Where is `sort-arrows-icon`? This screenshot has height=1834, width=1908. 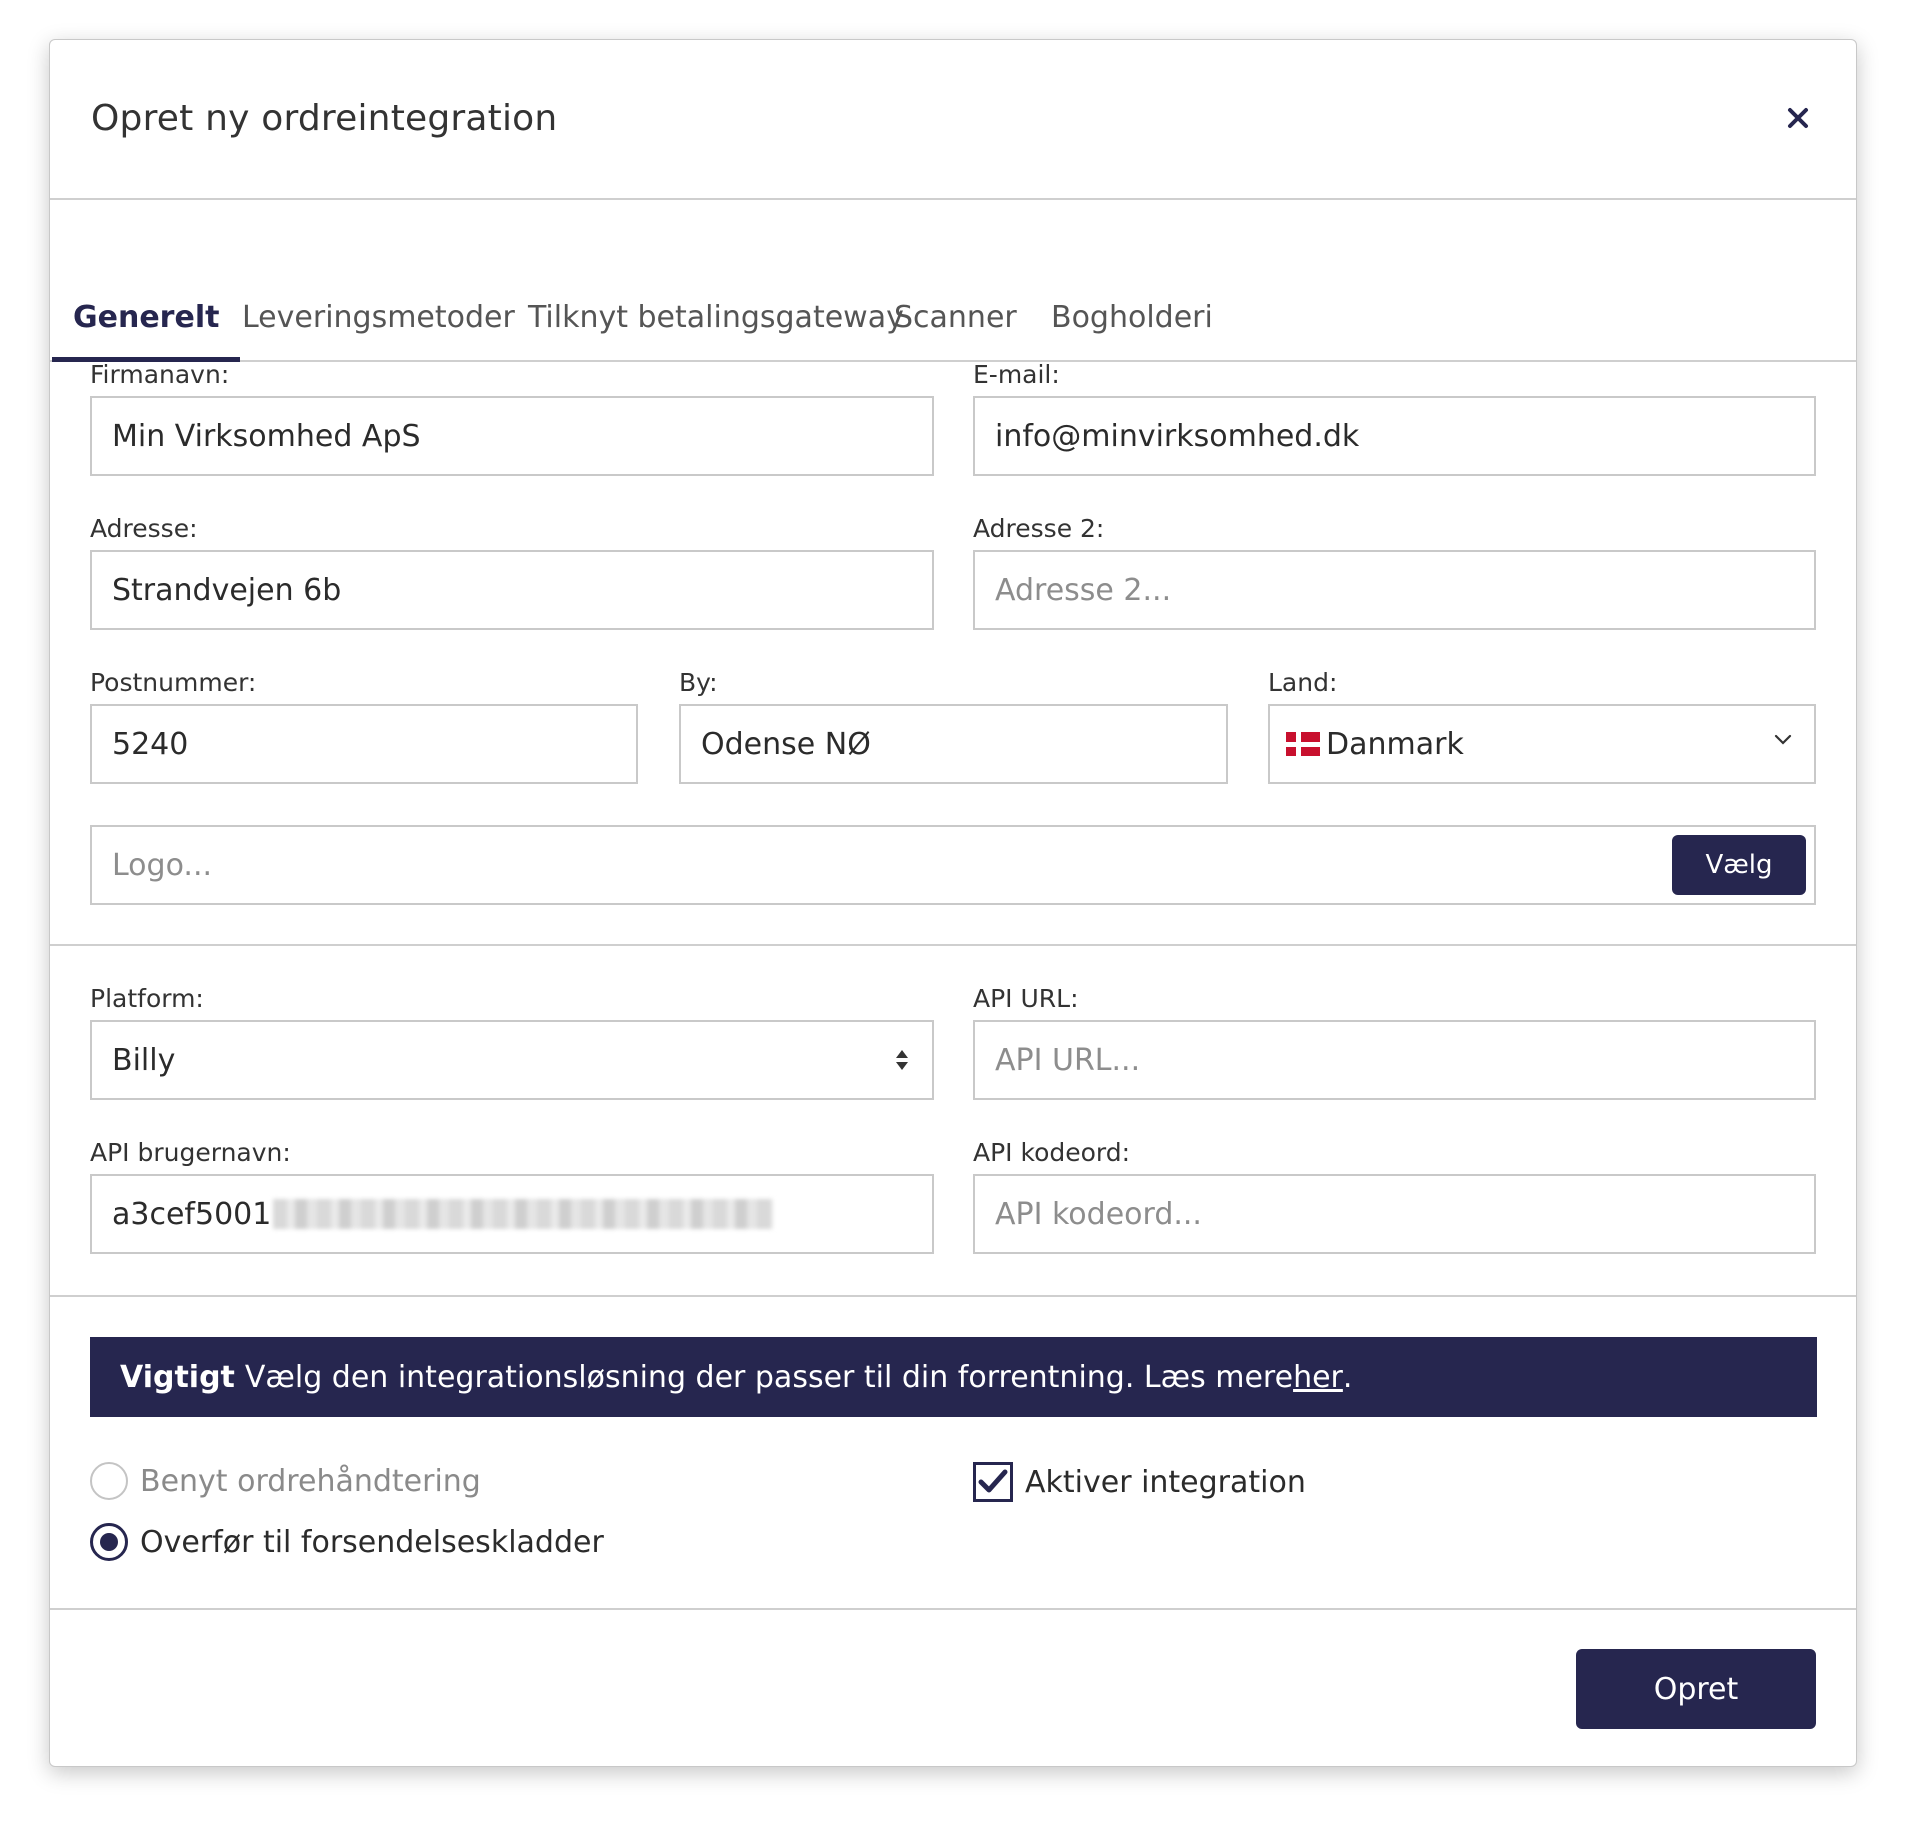 sort-arrows-icon is located at coordinates (902, 1060).